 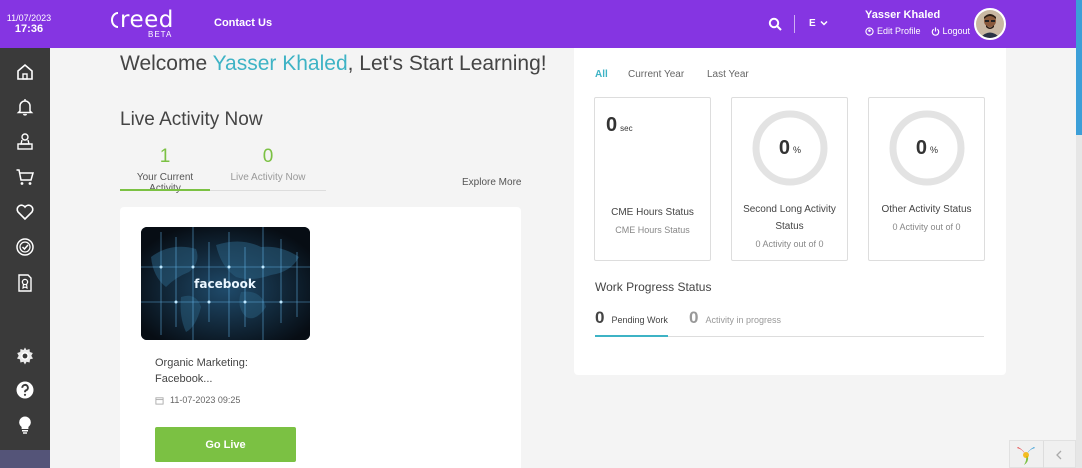 I want to click on edit-profile-link: Edit Profile, so click(x=893, y=31).